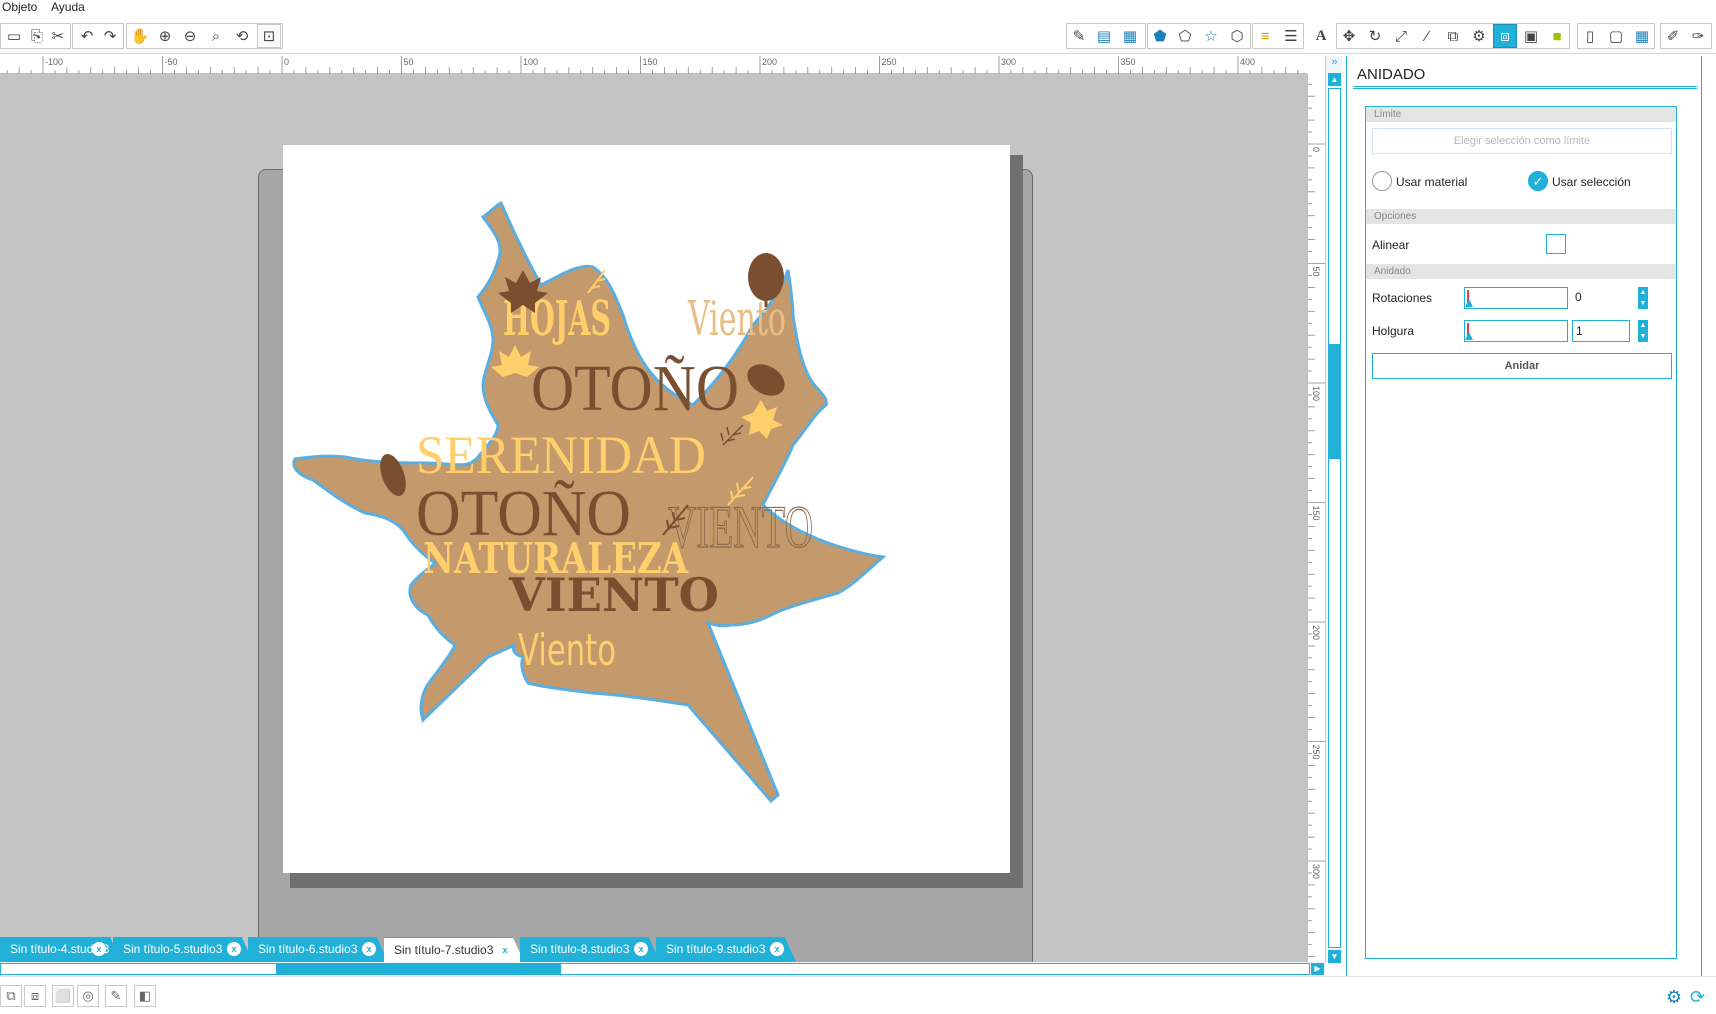 The width and height of the screenshot is (1716, 1014). What do you see at coordinates (60, 949) in the screenshot?
I see `tab-doc-4: Sin título-4.studio3 x` at bounding box center [60, 949].